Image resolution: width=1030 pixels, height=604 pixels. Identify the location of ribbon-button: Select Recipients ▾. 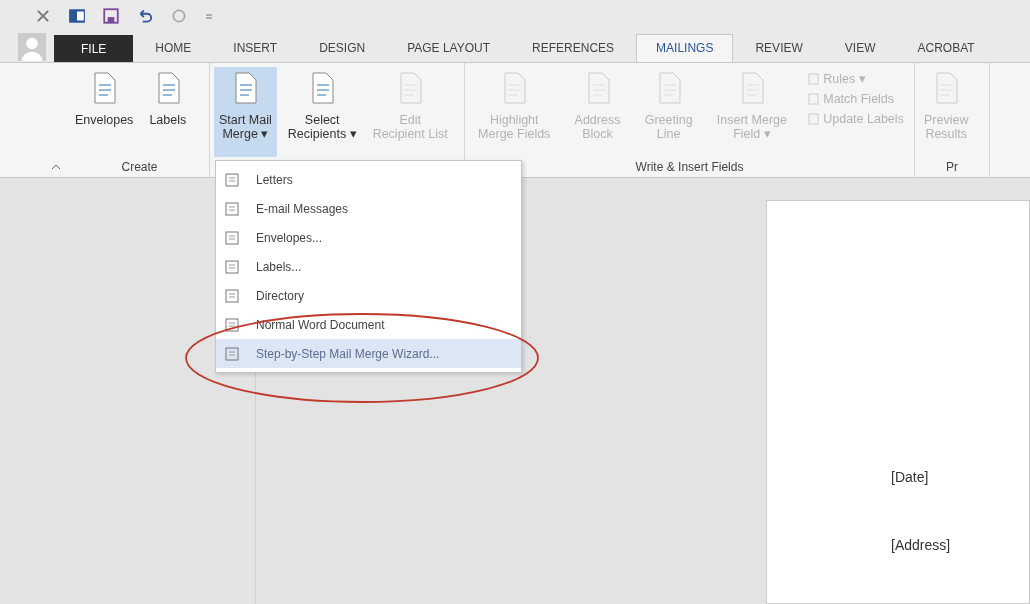
(322, 112).